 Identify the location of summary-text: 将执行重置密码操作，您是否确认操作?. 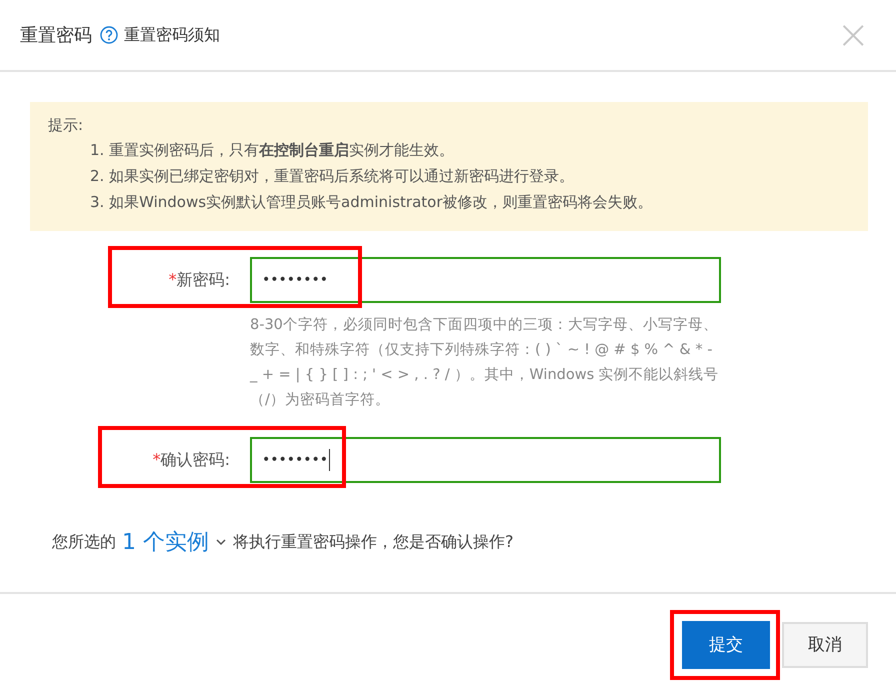
(373, 542).